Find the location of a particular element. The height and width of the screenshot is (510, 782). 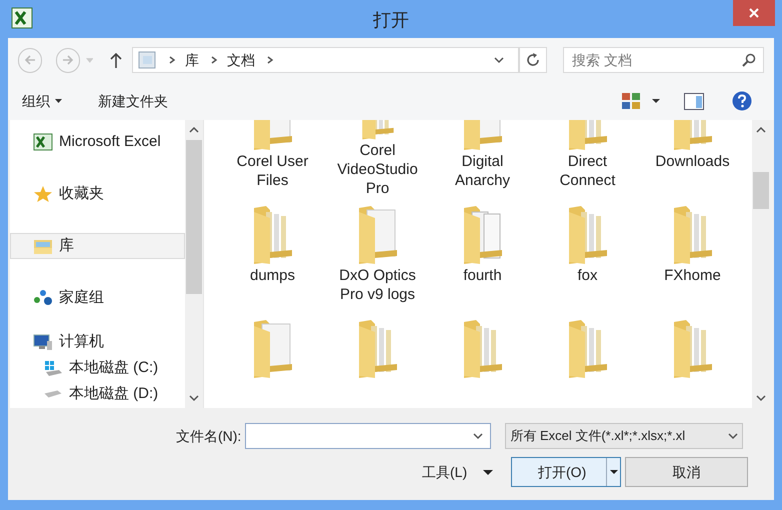

folder-label: Corel User Files is located at coordinates (272, 171).